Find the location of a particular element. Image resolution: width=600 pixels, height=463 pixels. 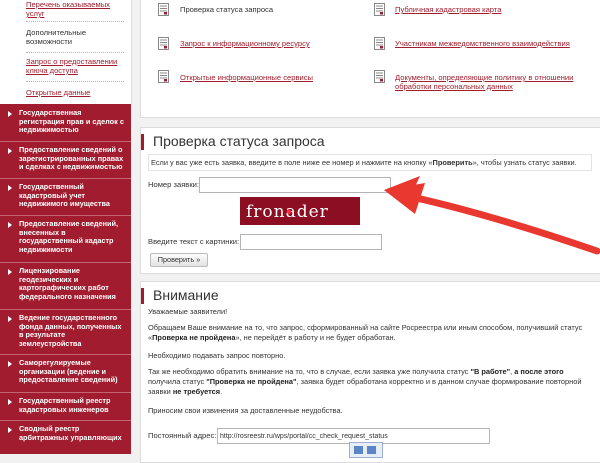

annotation-arrow is located at coordinates (492, 215).